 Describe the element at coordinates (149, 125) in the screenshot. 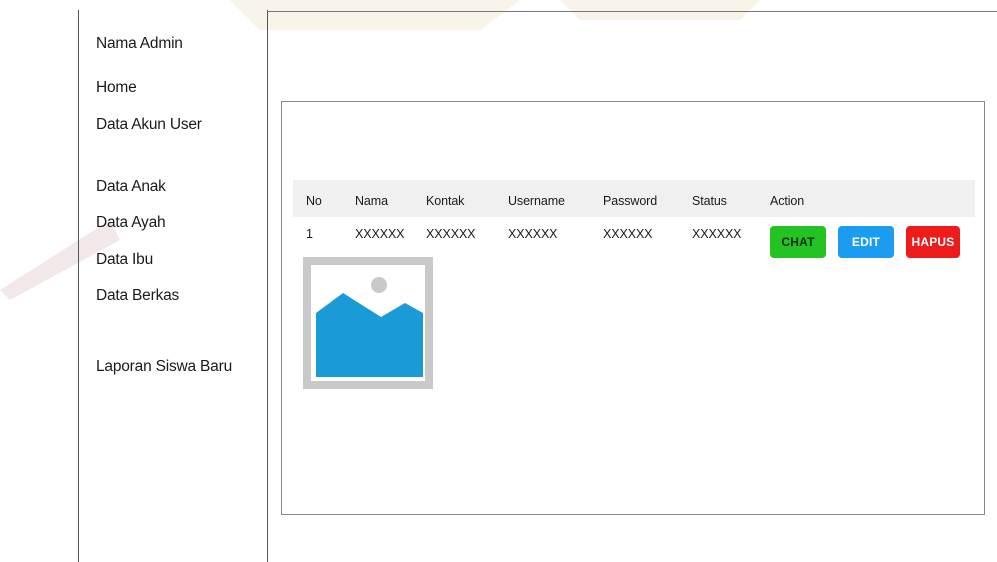

I see `sidebar-item-data-akun-user: Data Akun User` at that location.